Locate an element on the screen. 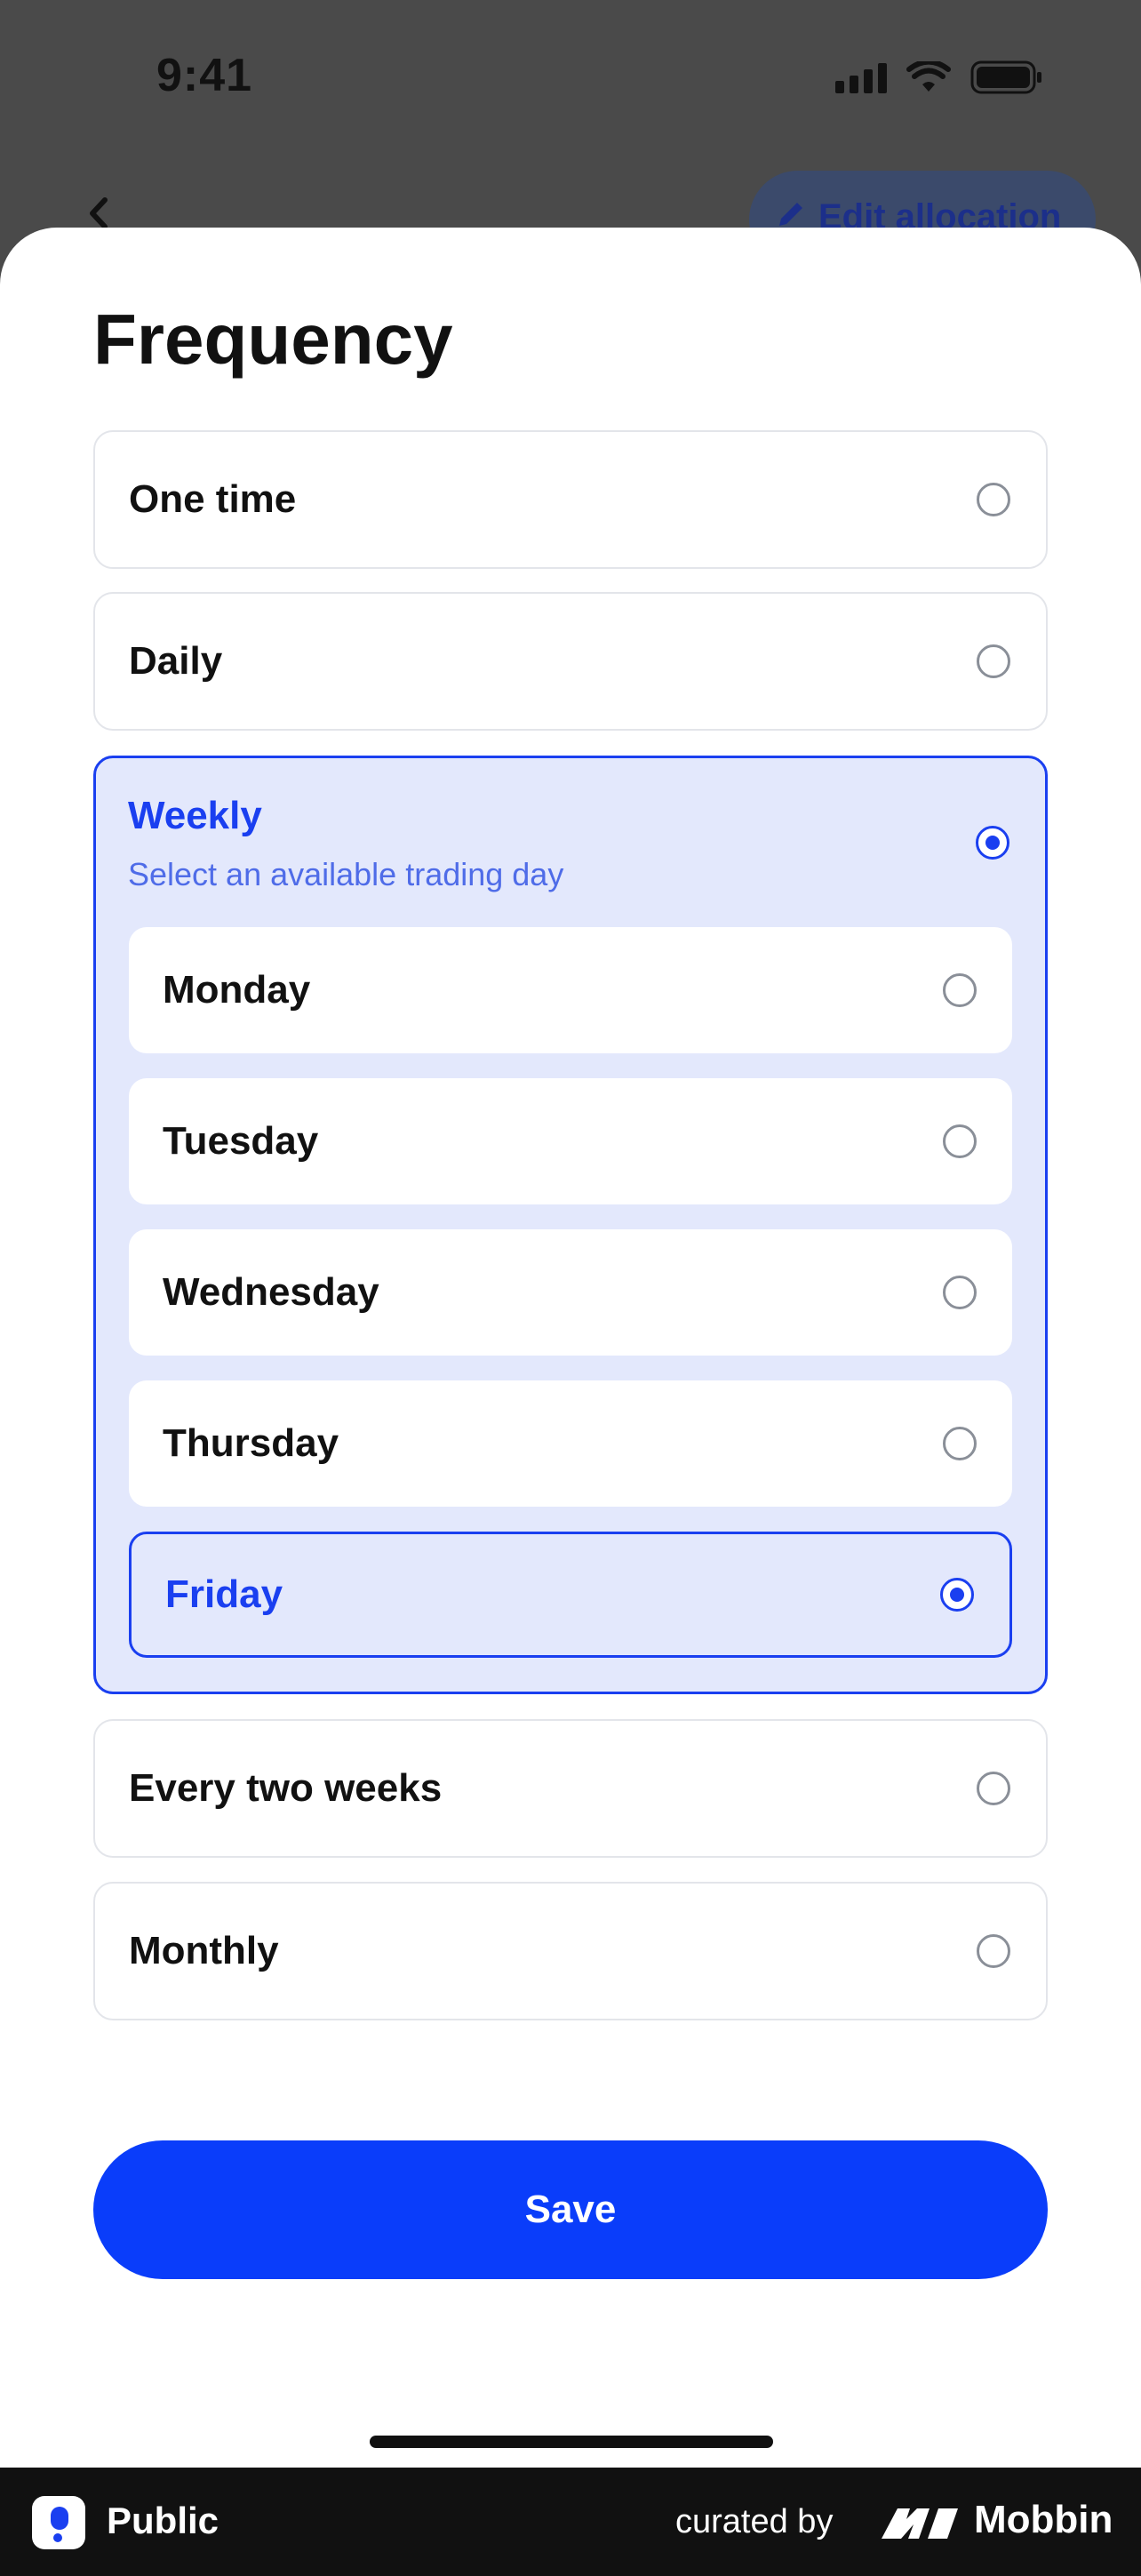  day-label: Monday is located at coordinates (237, 990).